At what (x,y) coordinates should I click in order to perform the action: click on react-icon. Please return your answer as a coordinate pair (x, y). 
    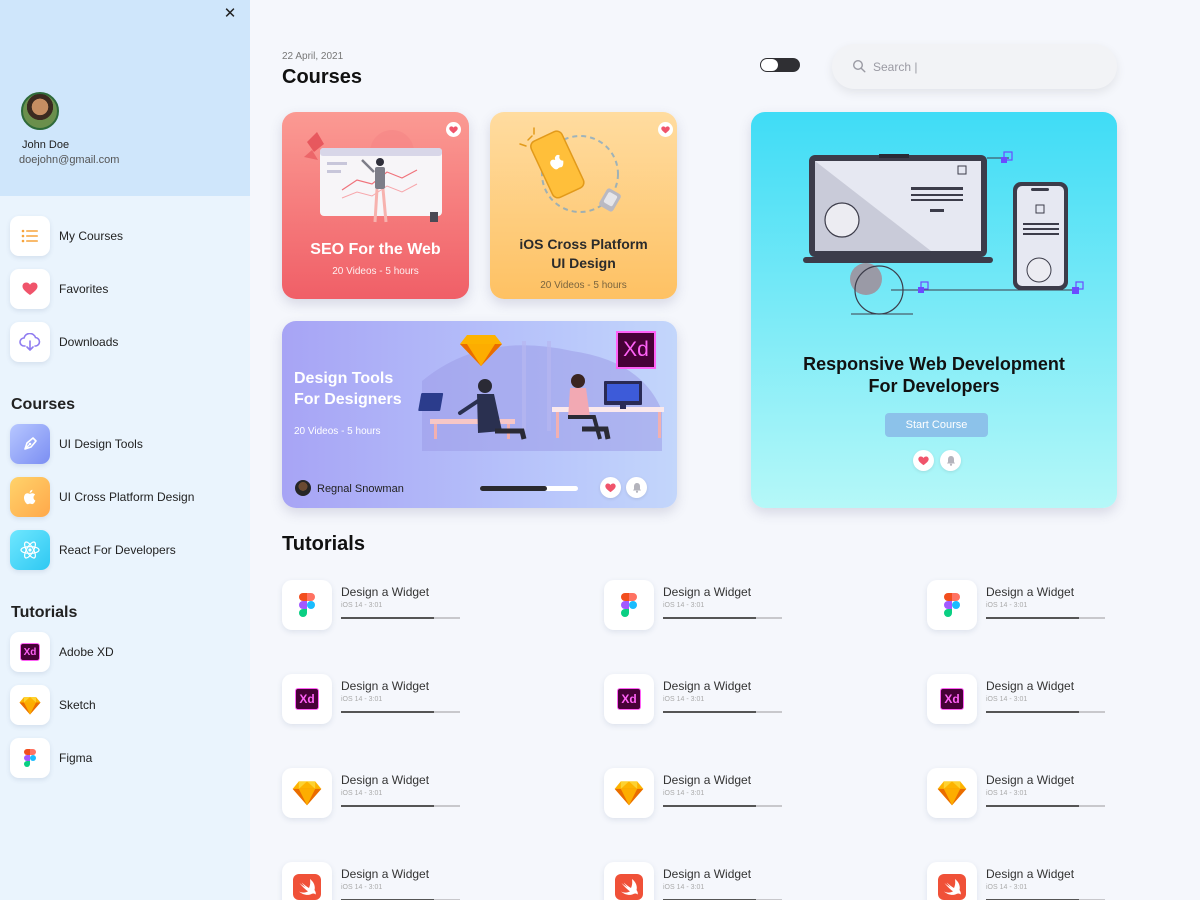
    Looking at the image, I should click on (30, 550).